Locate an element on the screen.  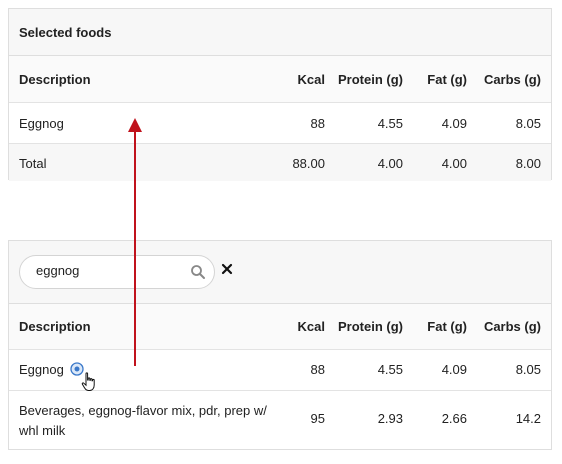
search-result-description: Eggnog is located at coordinates (51, 369).